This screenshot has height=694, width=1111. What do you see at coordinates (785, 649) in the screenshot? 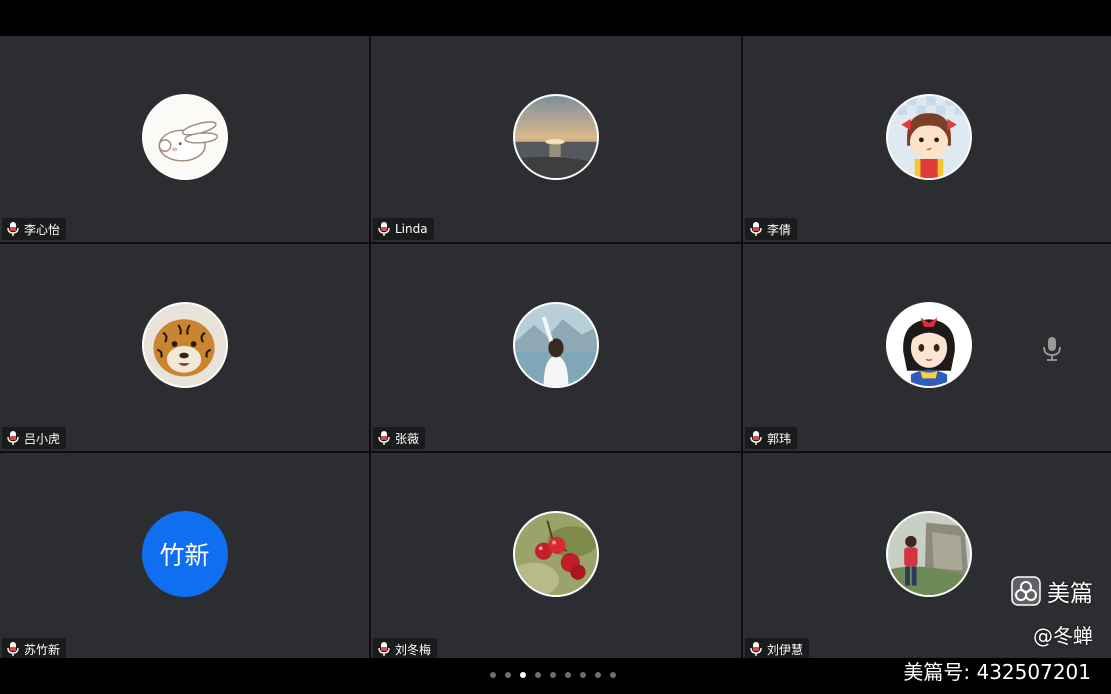
I see `participant-name: 刘伊慧` at bounding box center [785, 649].